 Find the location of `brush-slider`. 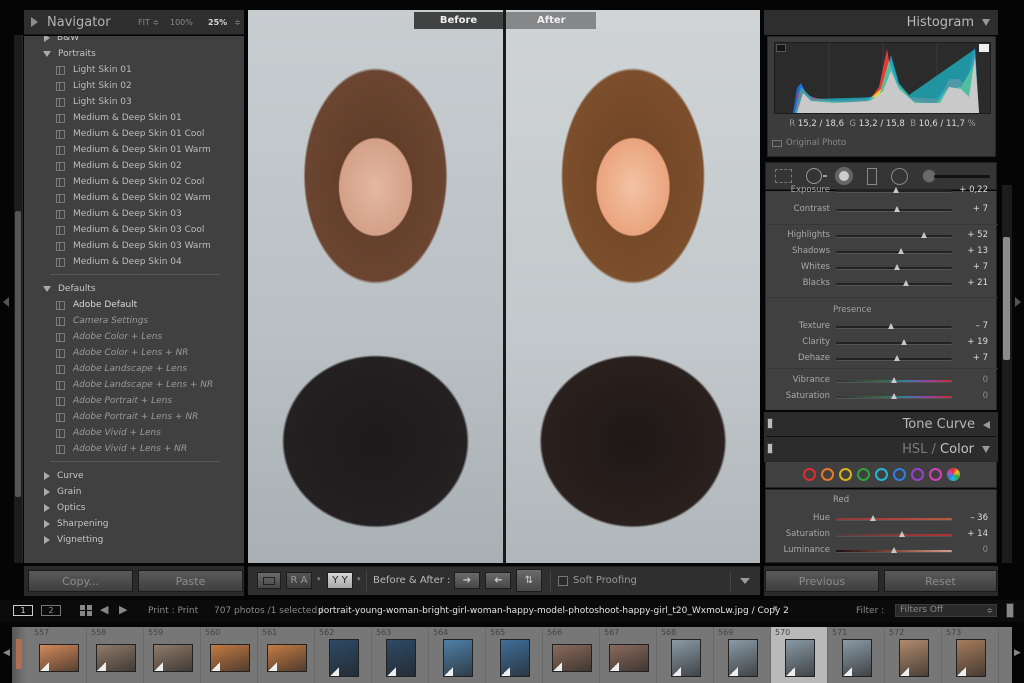

brush-slider is located at coordinates (962, 176).